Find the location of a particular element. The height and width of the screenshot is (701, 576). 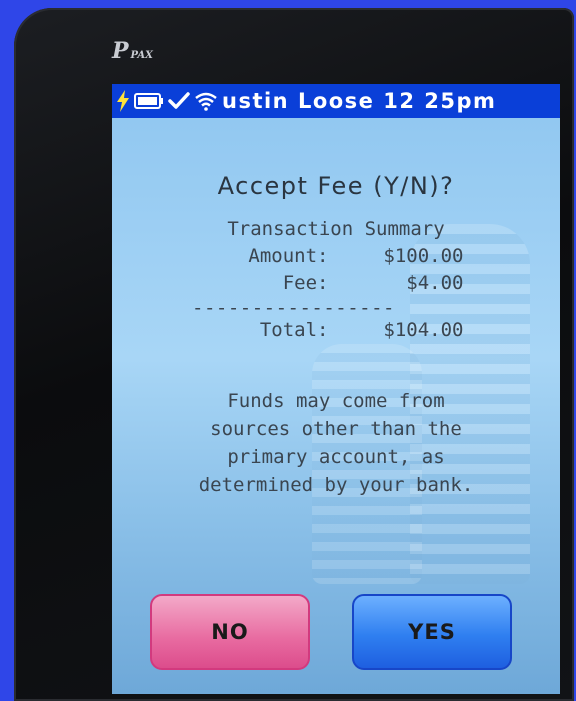

no-button-label: NO is located at coordinates (230, 632).